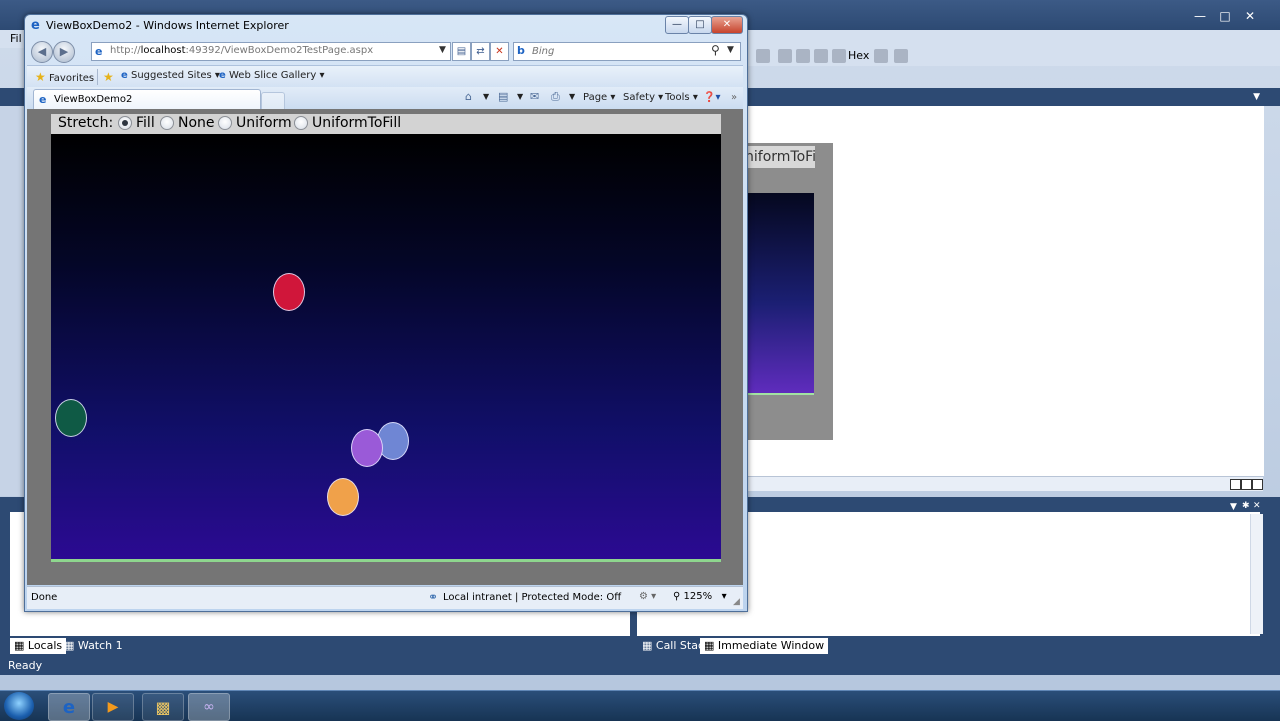 The width and height of the screenshot is (1280, 721). What do you see at coordinates (486, 96) in the screenshot?
I see `home-dropdown-icon: ▼` at bounding box center [486, 96].